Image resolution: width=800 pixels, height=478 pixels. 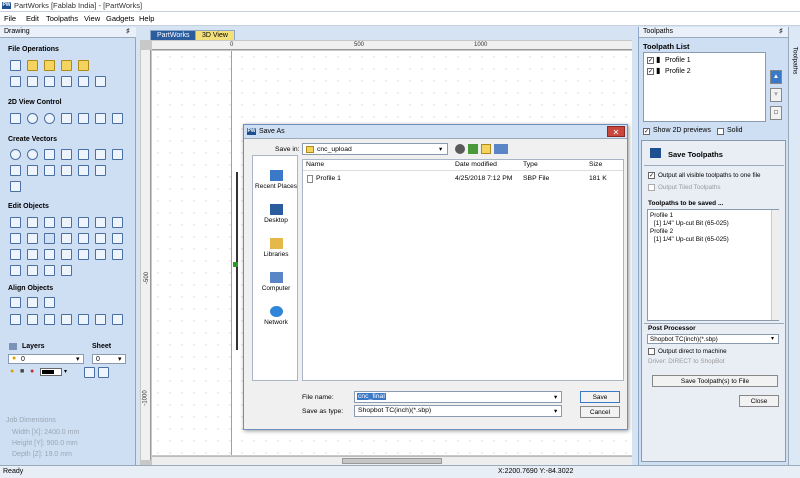 I want to click on rectangle-icon, so click(x=49, y=154).